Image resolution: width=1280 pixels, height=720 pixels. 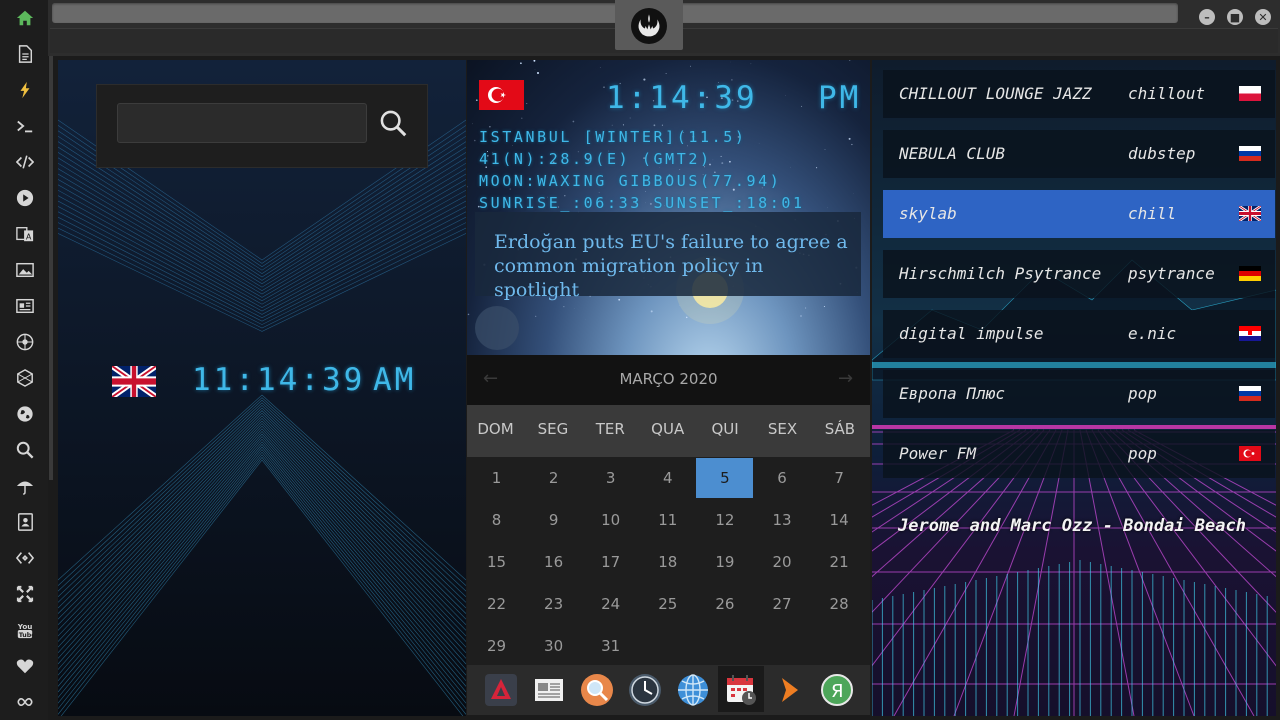 I want to click on station-name: skylab, so click(x=928, y=213).